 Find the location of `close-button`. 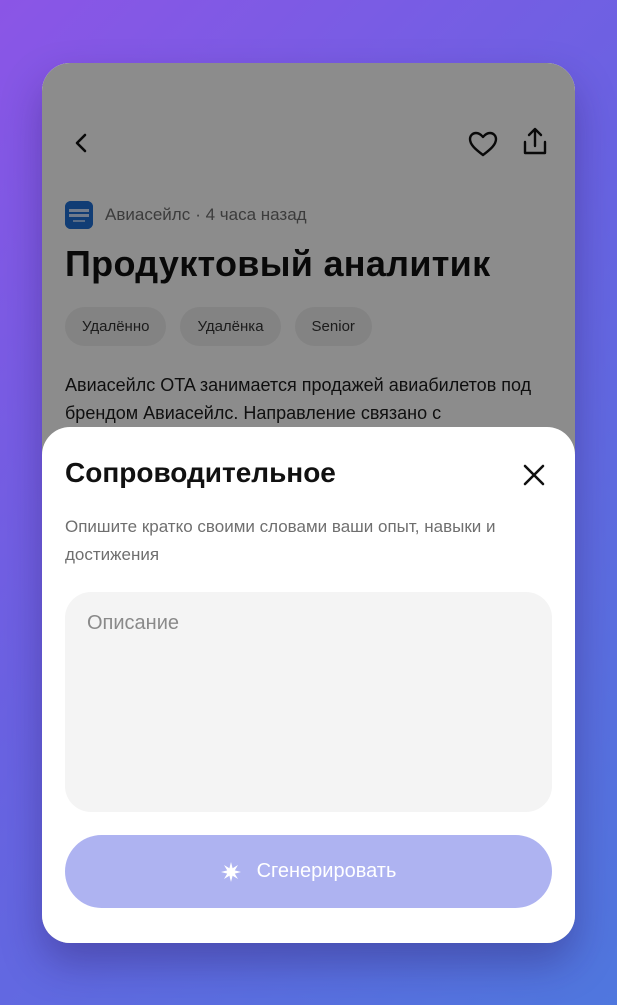

close-button is located at coordinates (534, 475).